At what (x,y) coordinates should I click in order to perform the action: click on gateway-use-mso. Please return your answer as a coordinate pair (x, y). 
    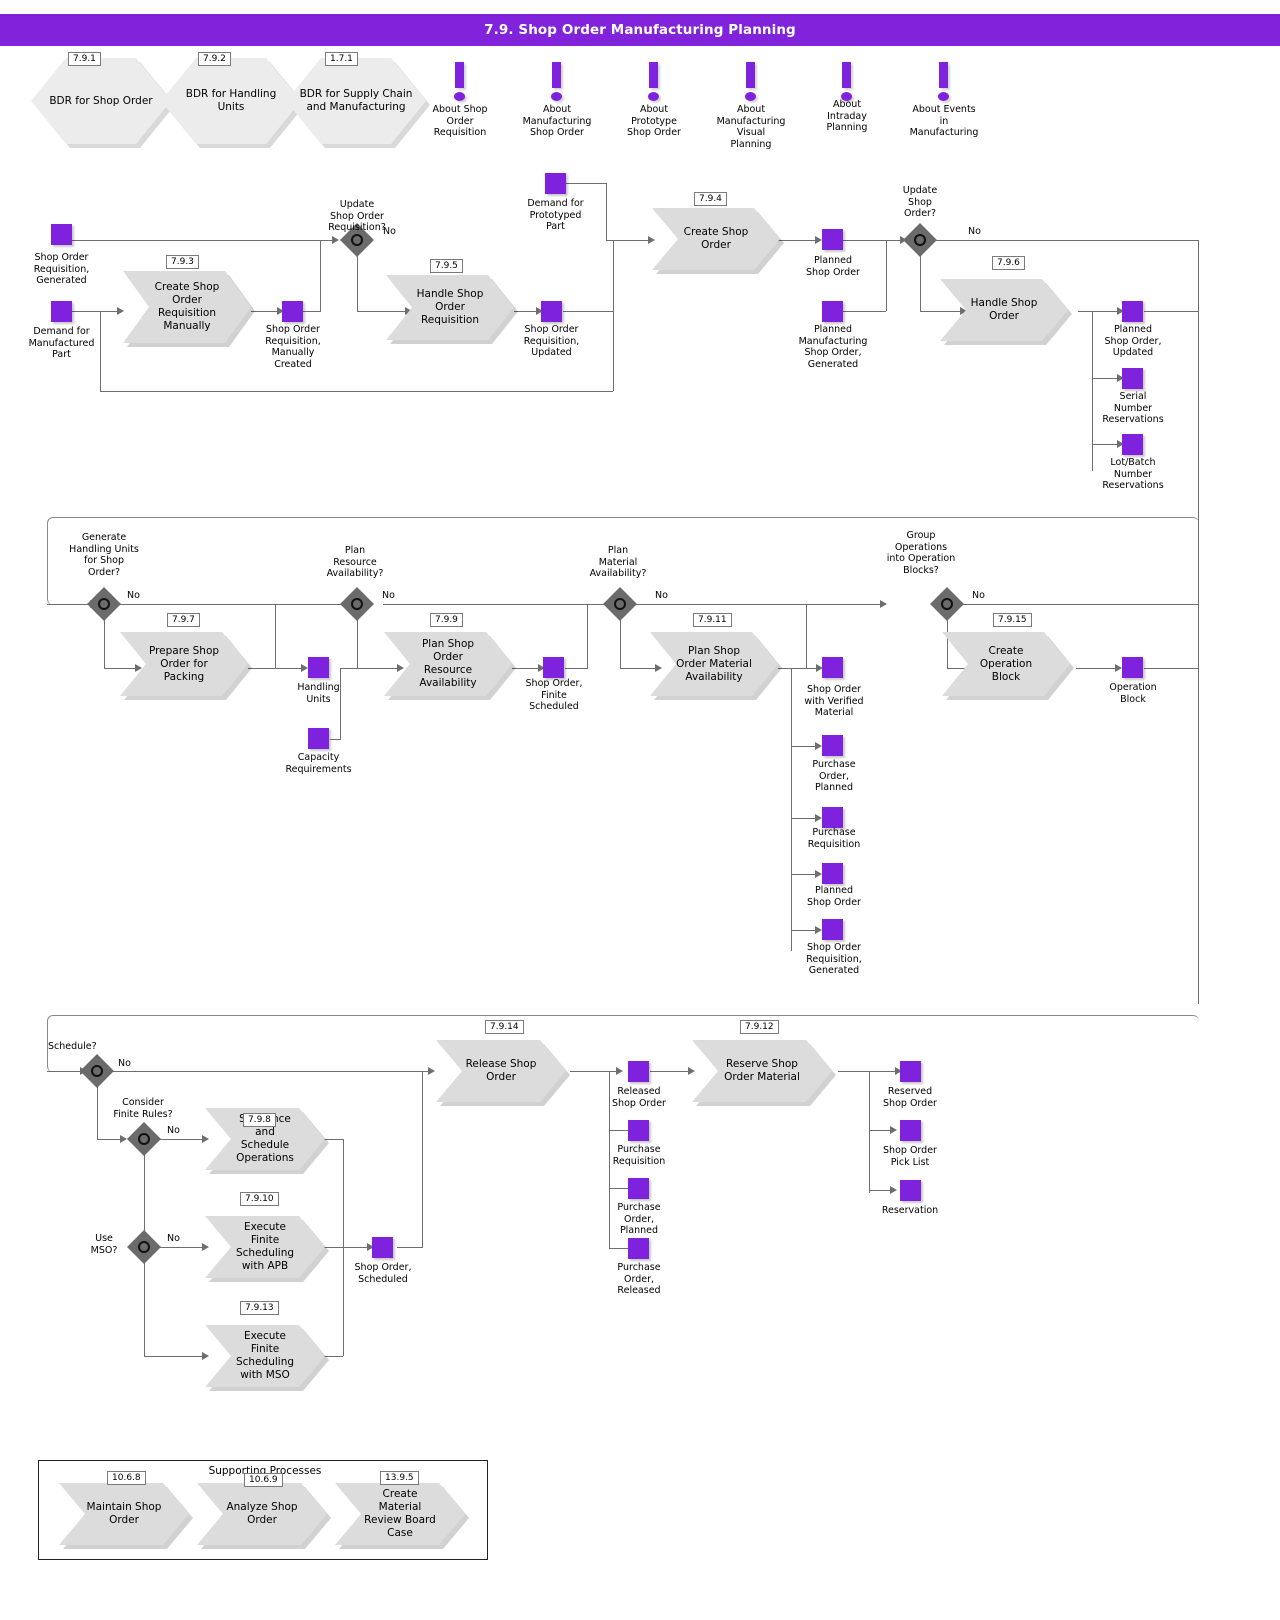
    Looking at the image, I should click on (145, 1248).